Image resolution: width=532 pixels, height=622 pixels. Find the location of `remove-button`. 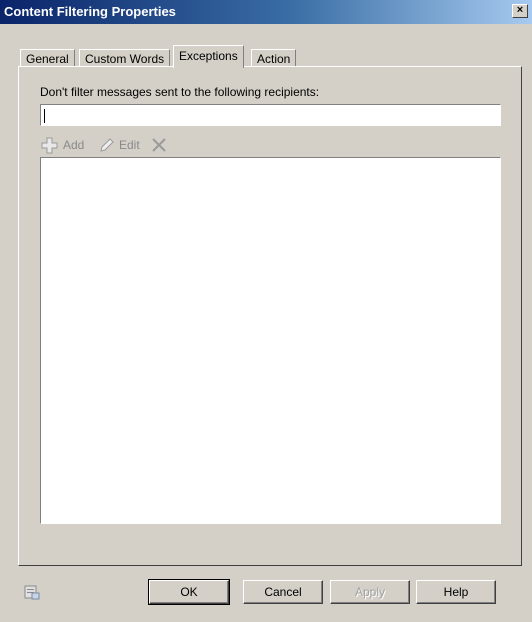

remove-button is located at coordinates (160, 145).